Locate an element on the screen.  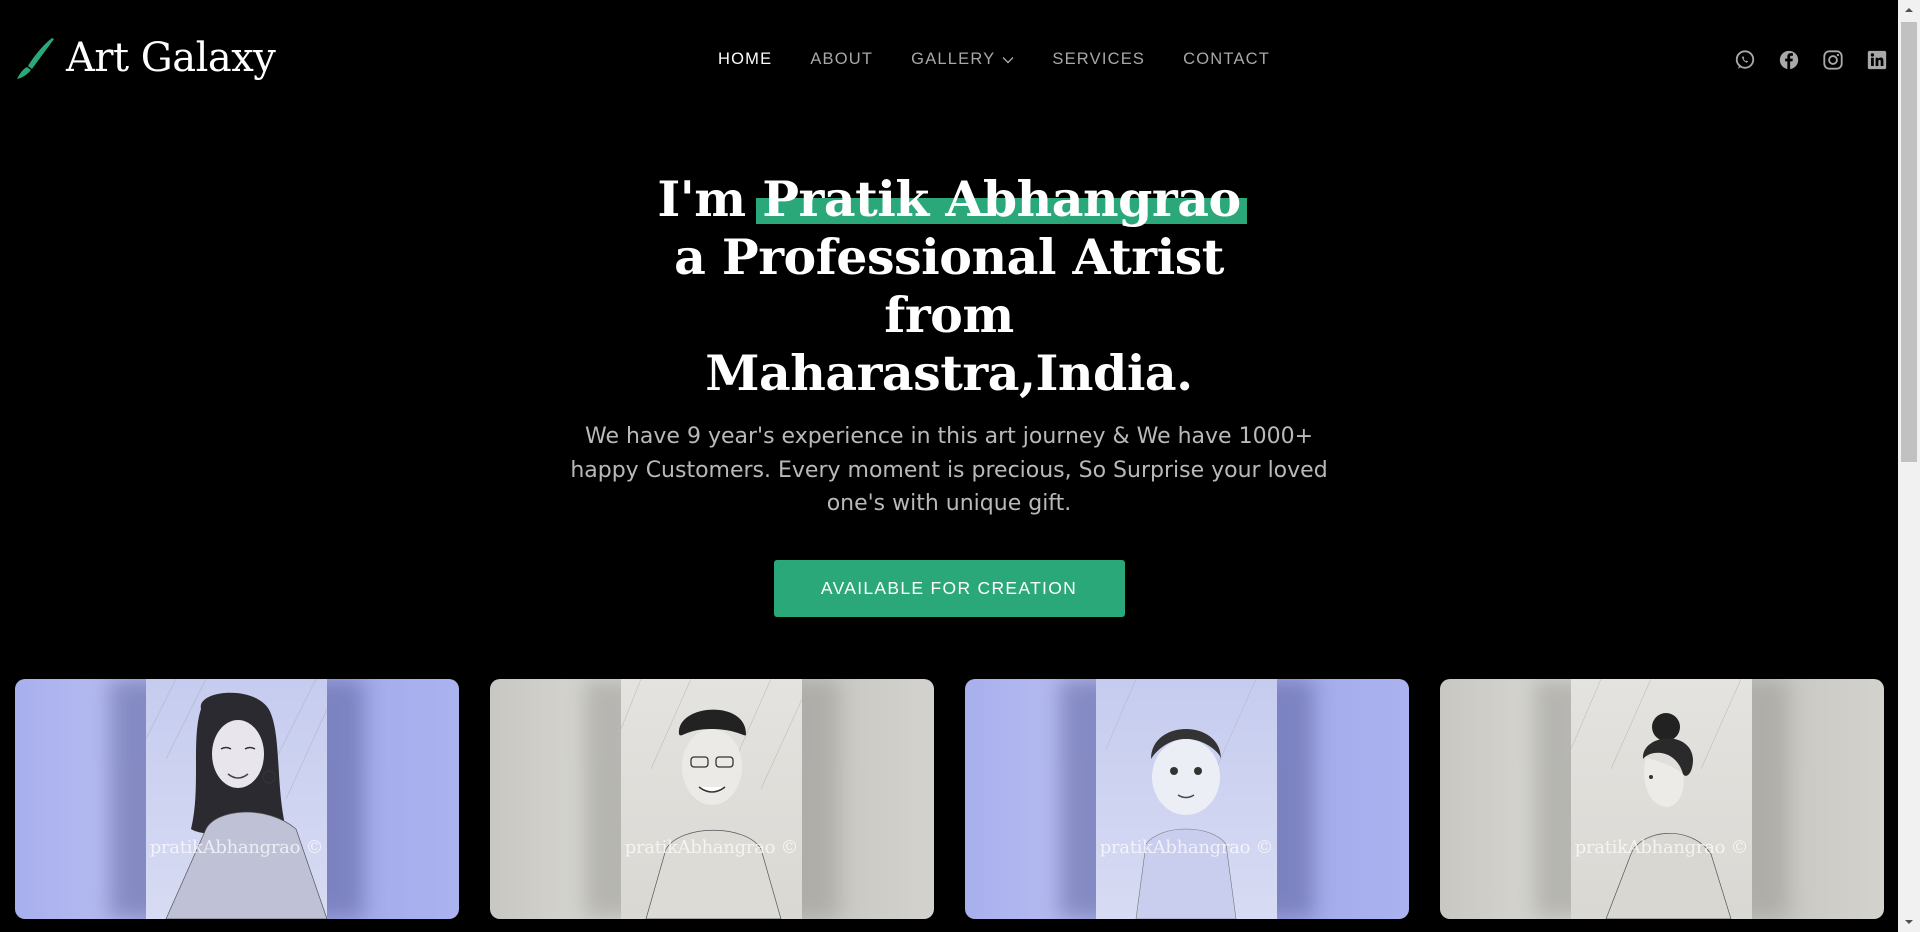
child-portrait-image is located at coordinates (1181, 799).